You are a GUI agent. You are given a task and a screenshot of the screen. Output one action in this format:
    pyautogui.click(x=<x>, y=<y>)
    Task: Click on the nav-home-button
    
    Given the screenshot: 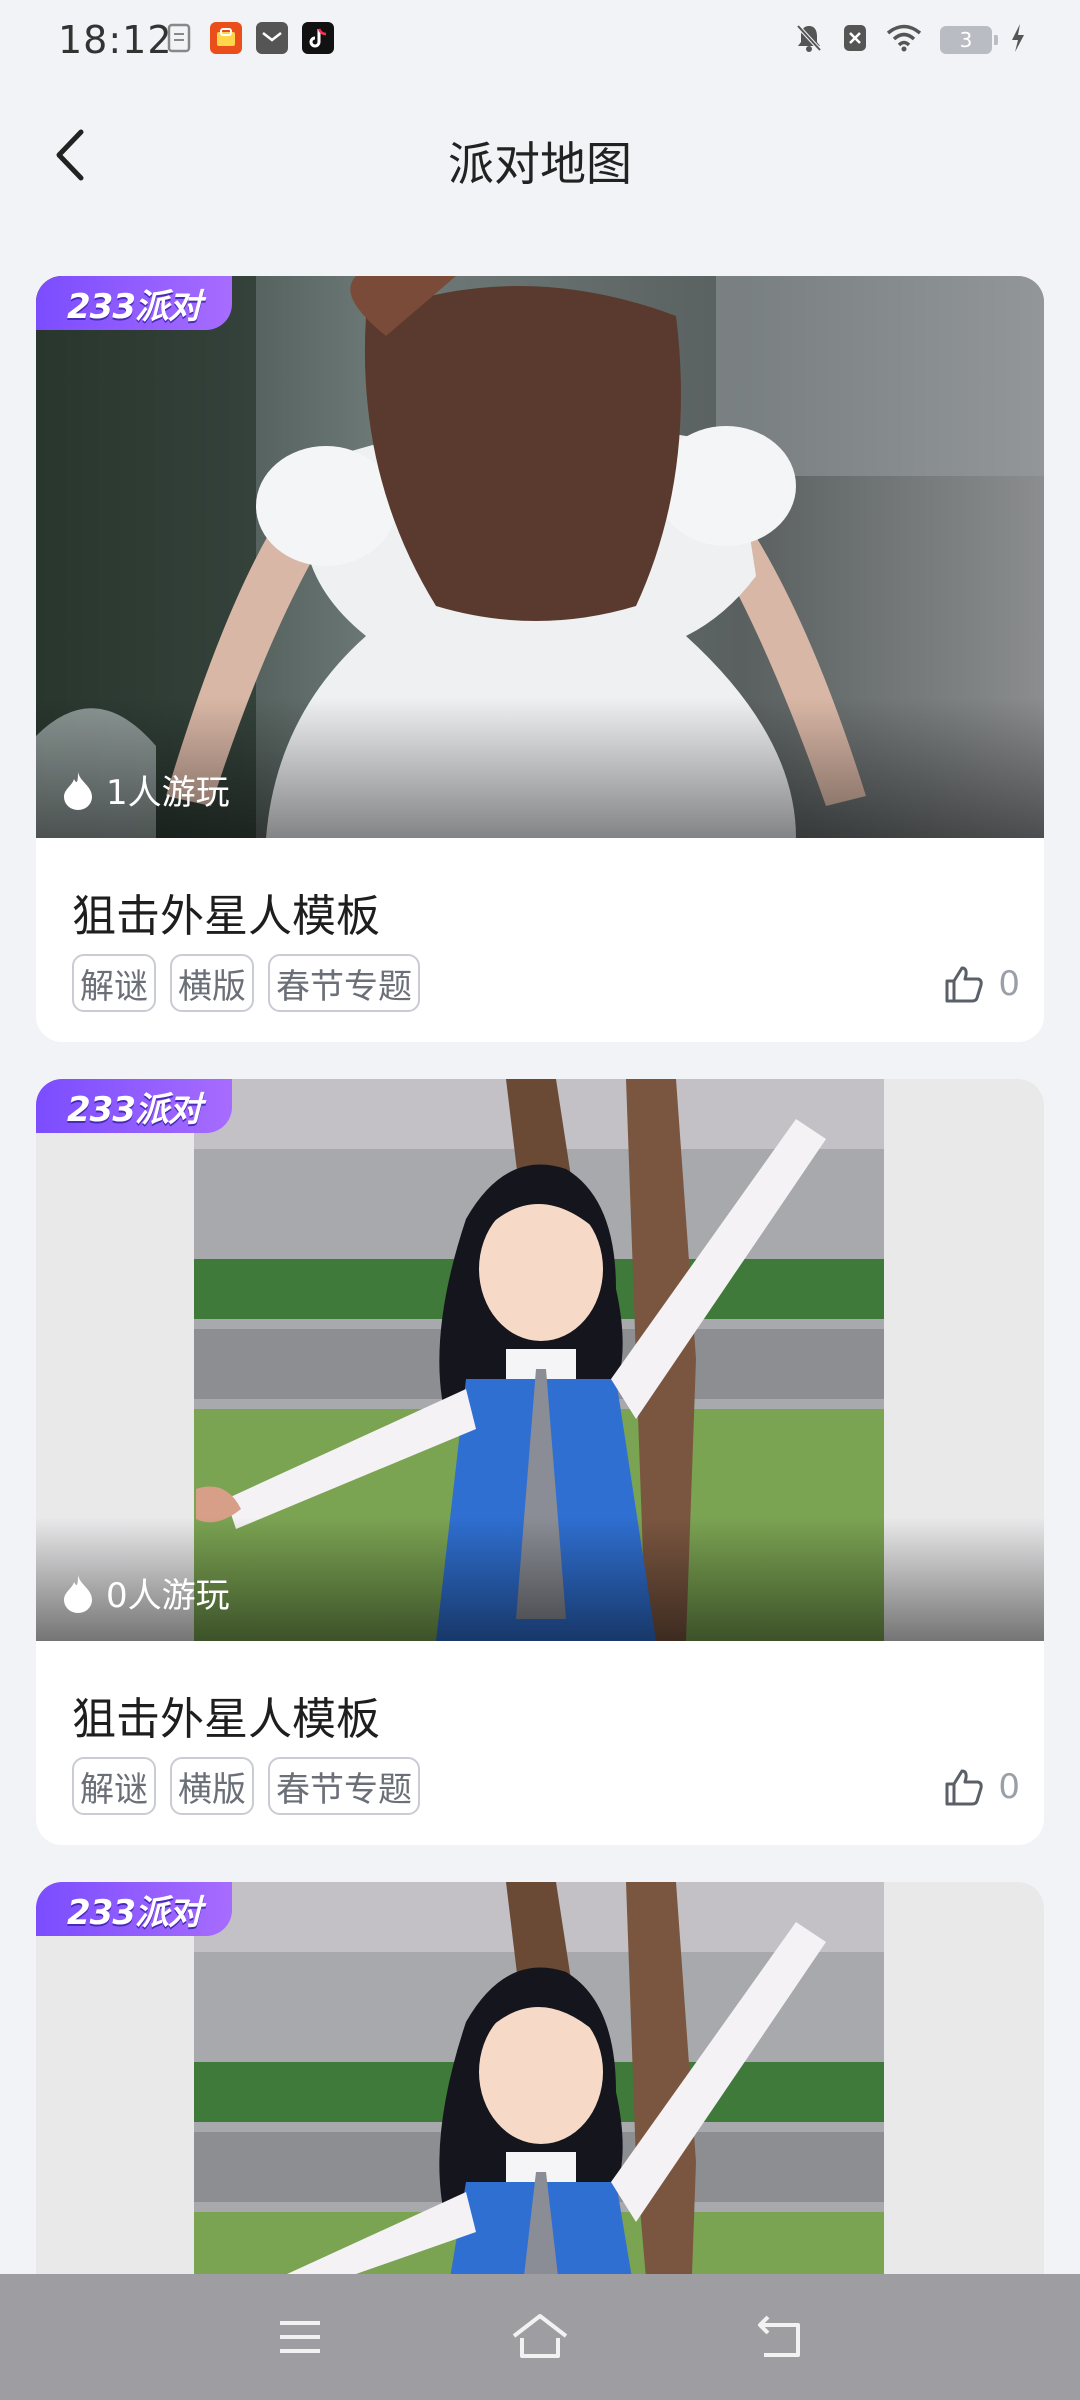 What is the action you would take?
    pyautogui.click(x=540, y=2337)
    